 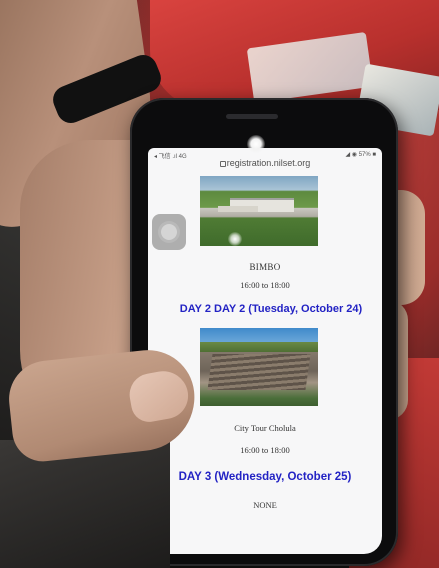 What do you see at coordinates (256, 144) in the screenshot?
I see `light-reflection-top` at bounding box center [256, 144].